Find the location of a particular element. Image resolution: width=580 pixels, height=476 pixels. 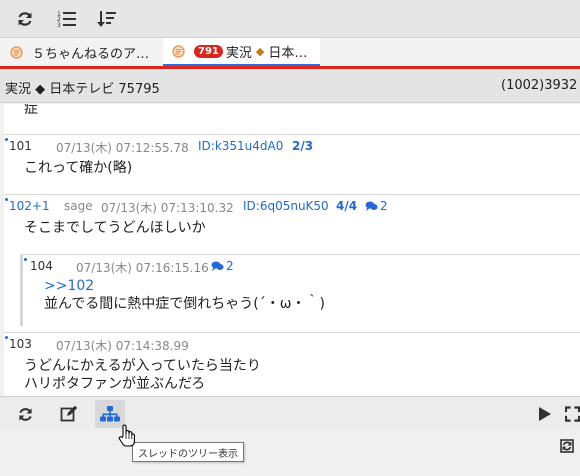

tab-label: 実況 is located at coordinates (238, 53).